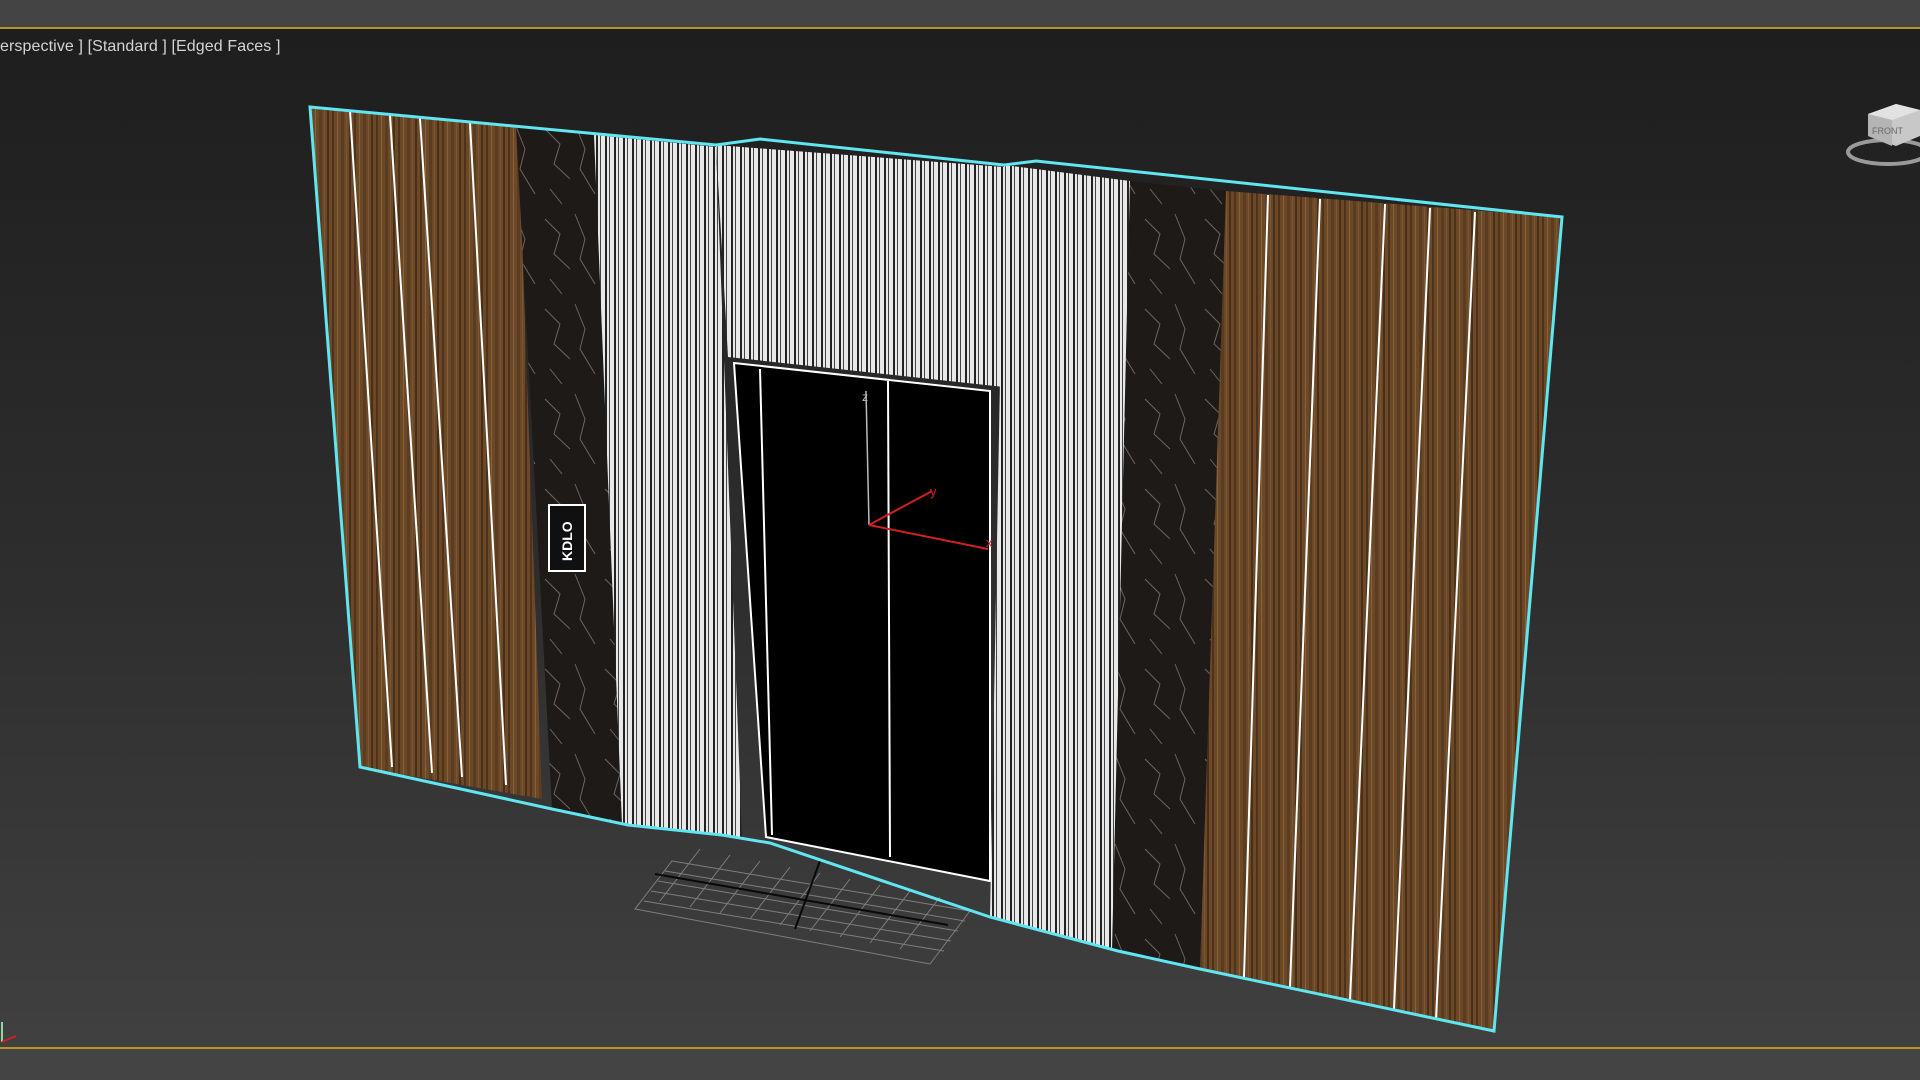 The image size is (1920, 1080). What do you see at coordinates (933, 491) in the screenshot?
I see `gizmo-y-label: y` at bounding box center [933, 491].